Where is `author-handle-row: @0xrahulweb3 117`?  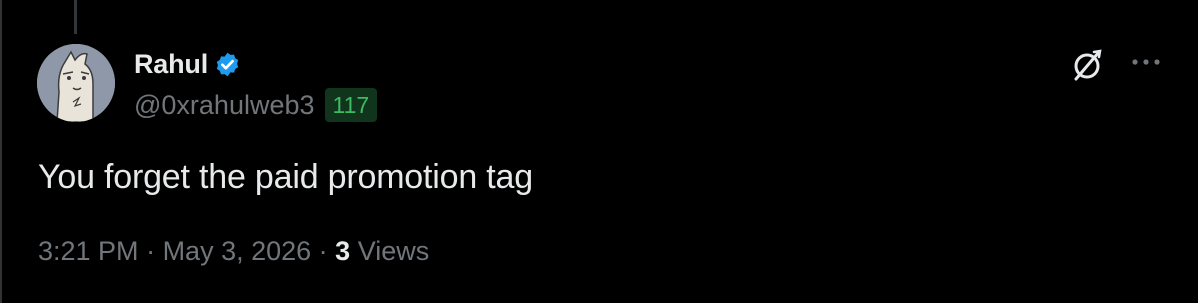 author-handle-row: @0xrahulweb3 117 is located at coordinates (256, 105).